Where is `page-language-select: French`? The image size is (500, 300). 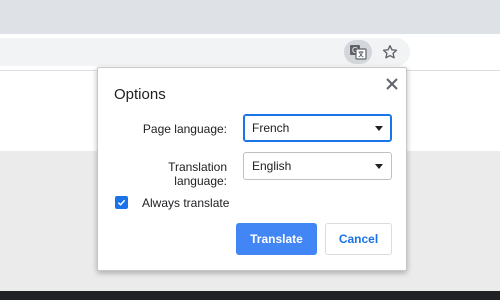 page-language-select: French is located at coordinates (317, 128).